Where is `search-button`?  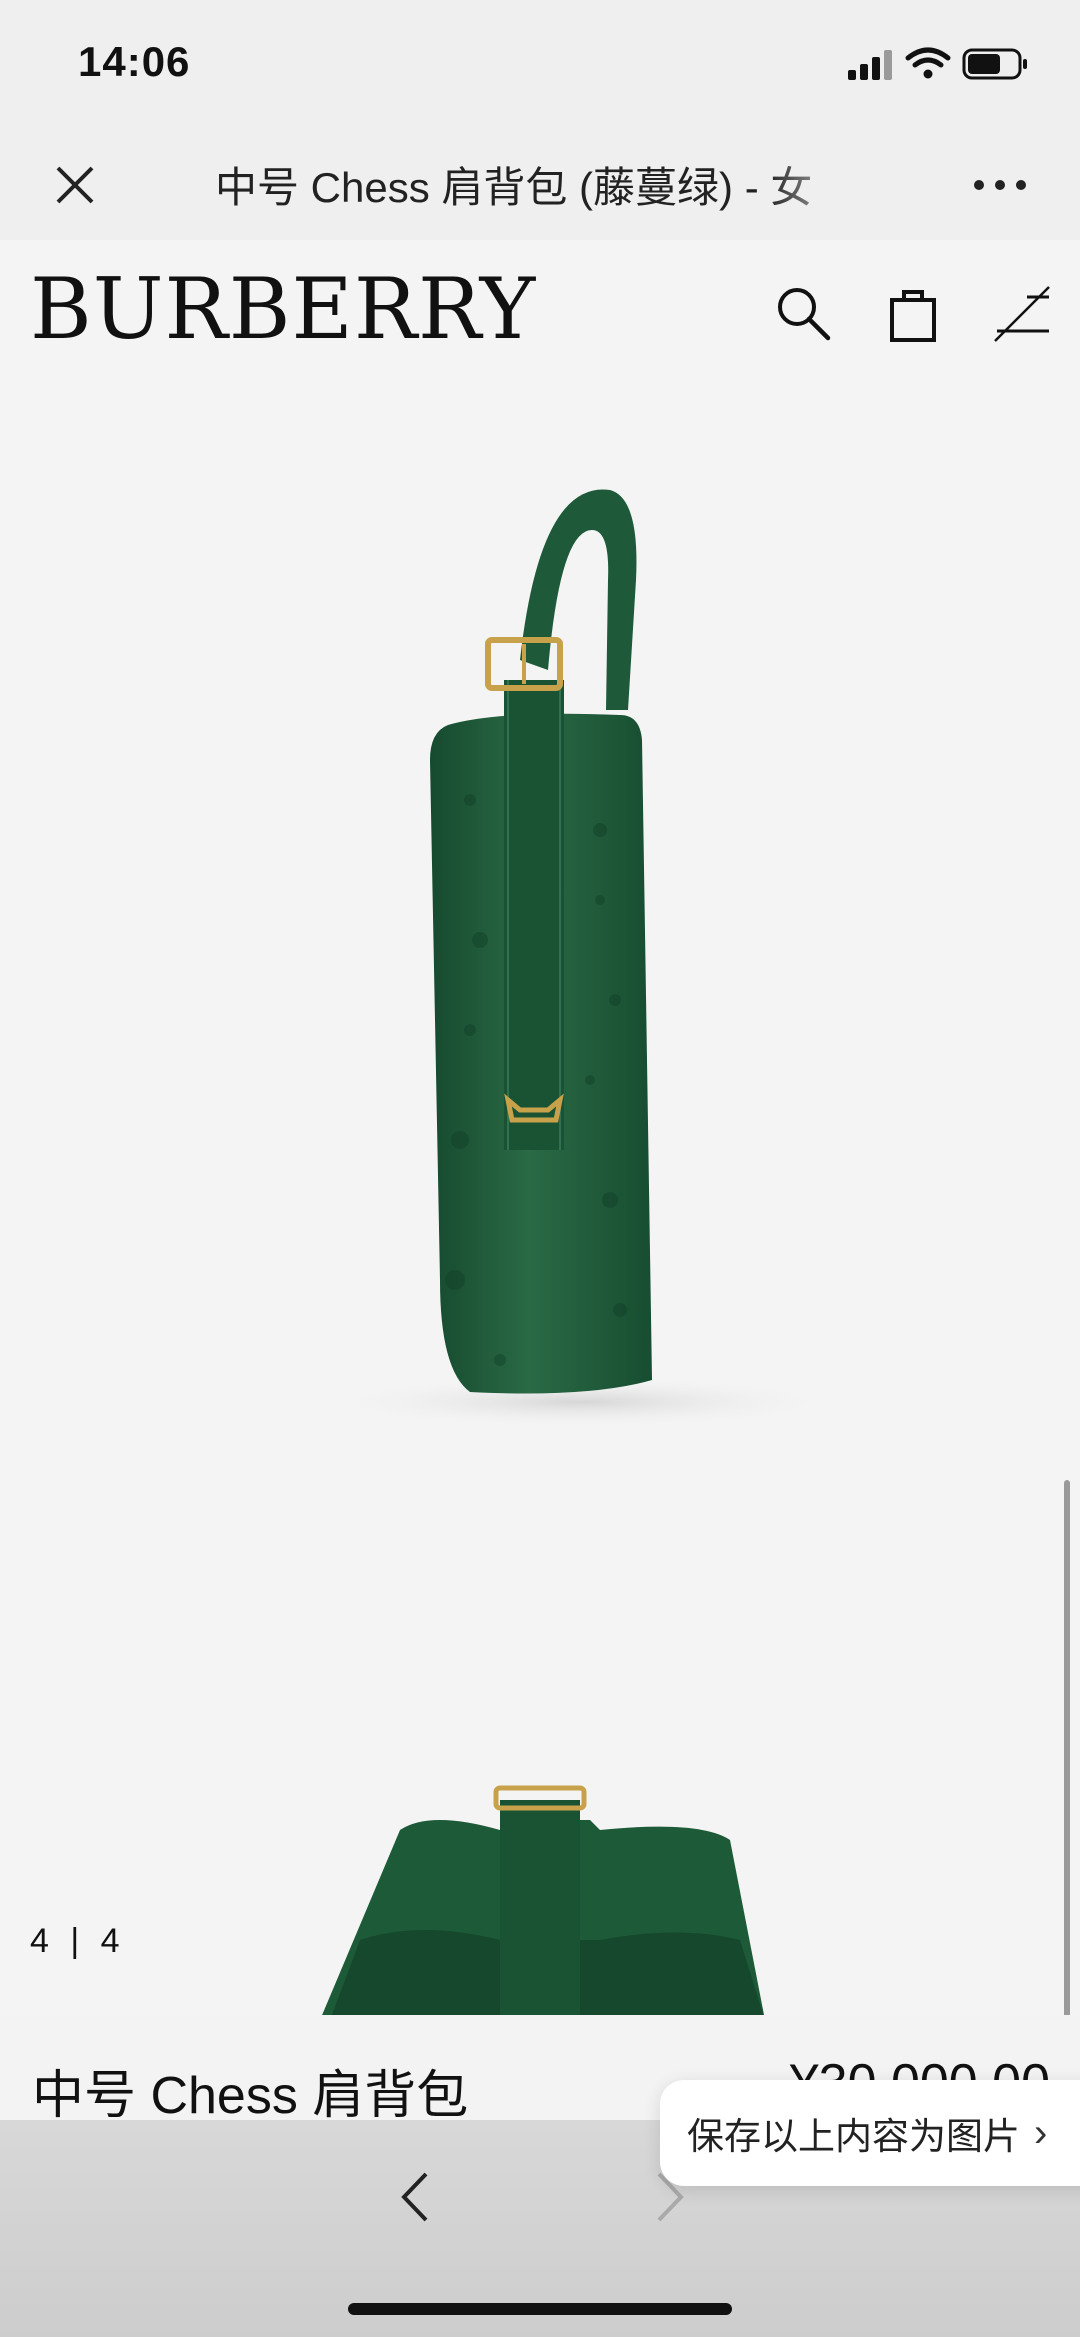 search-button is located at coordinates (803, 313).